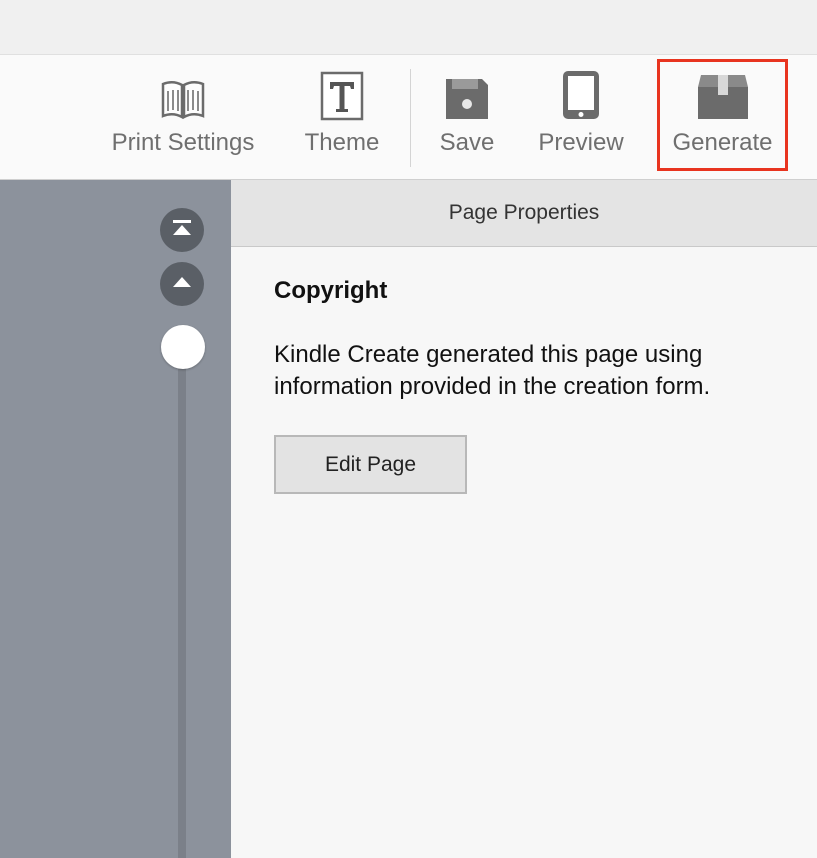  I want to click on panel-header: Page Properties, so click(524, 213).